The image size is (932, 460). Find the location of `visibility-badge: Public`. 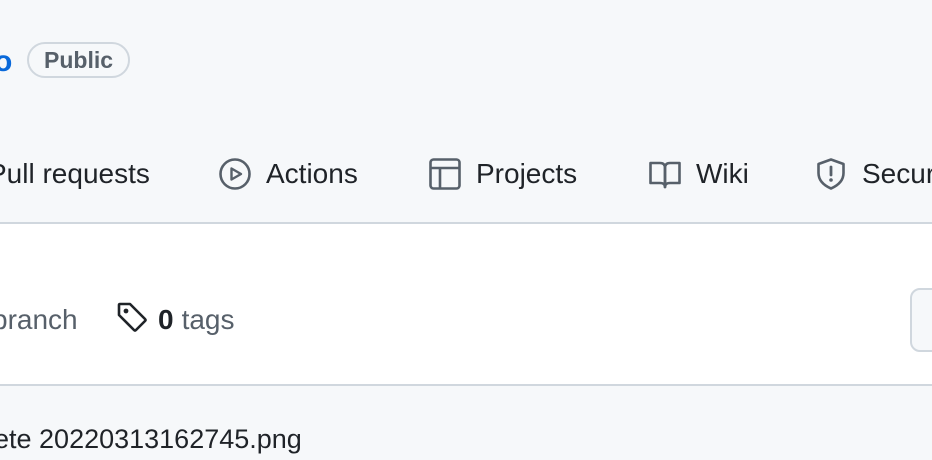

visibility-badge: Public is located at coordinates (79, 60).